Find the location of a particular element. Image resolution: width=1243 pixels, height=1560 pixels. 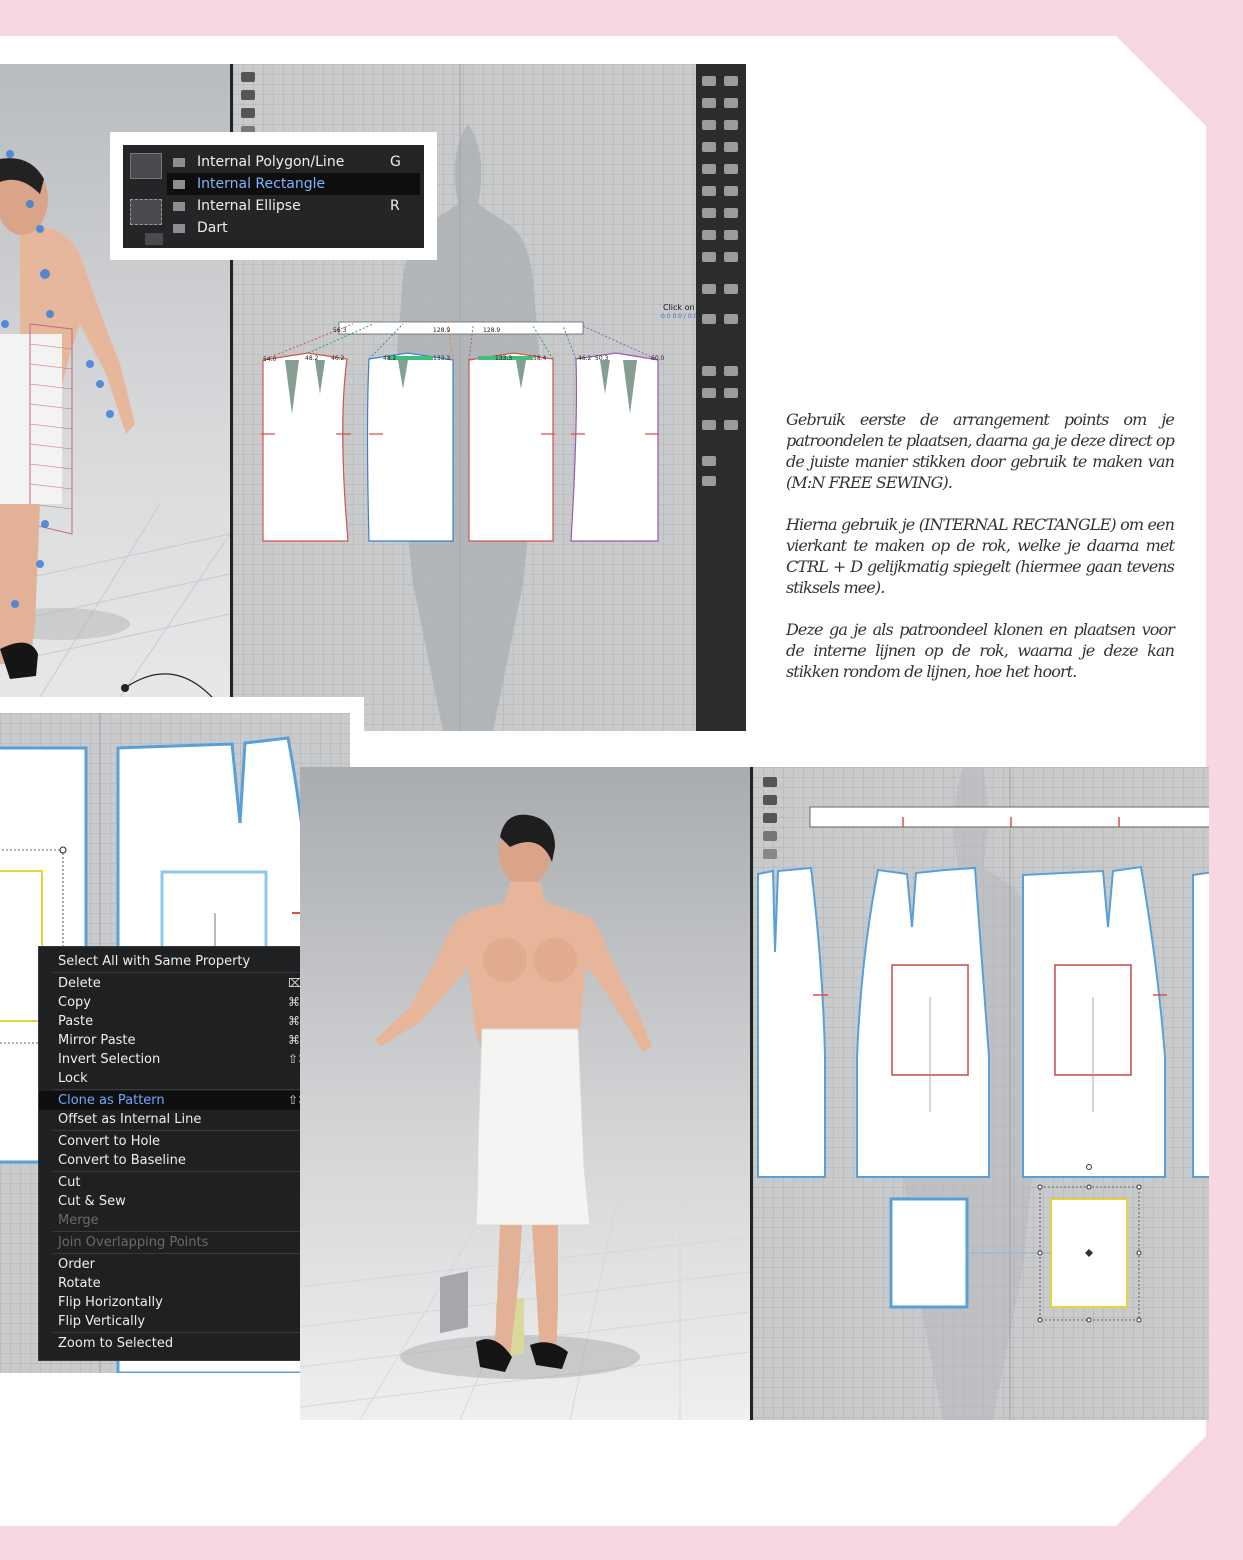

waistband-piece-bottom is located at coordinates (1009, 817).